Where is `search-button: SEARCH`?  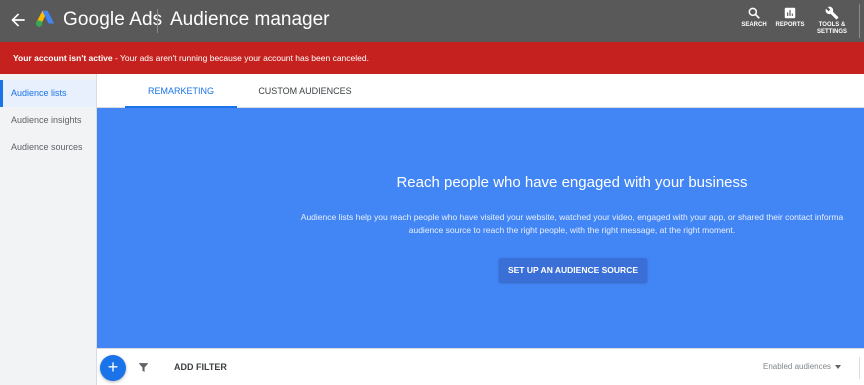 search-button: SEARCH is located at coordinates (754, 17).